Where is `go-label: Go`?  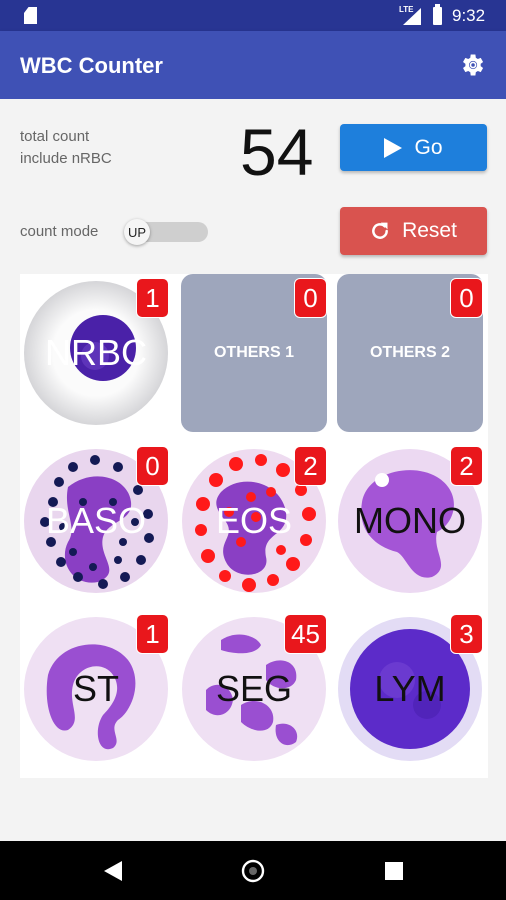
go-label: Go is located at coordinates (428, 147).